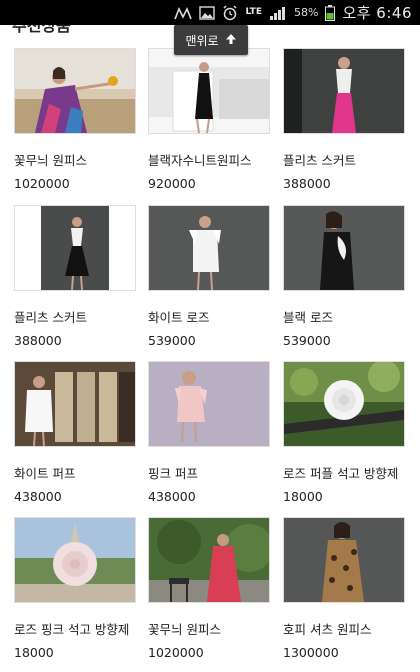  What do you see at coordinates (306, 12) in the screenshot?
I see `battery-percent: 58%` at bounding box center [306, 12].